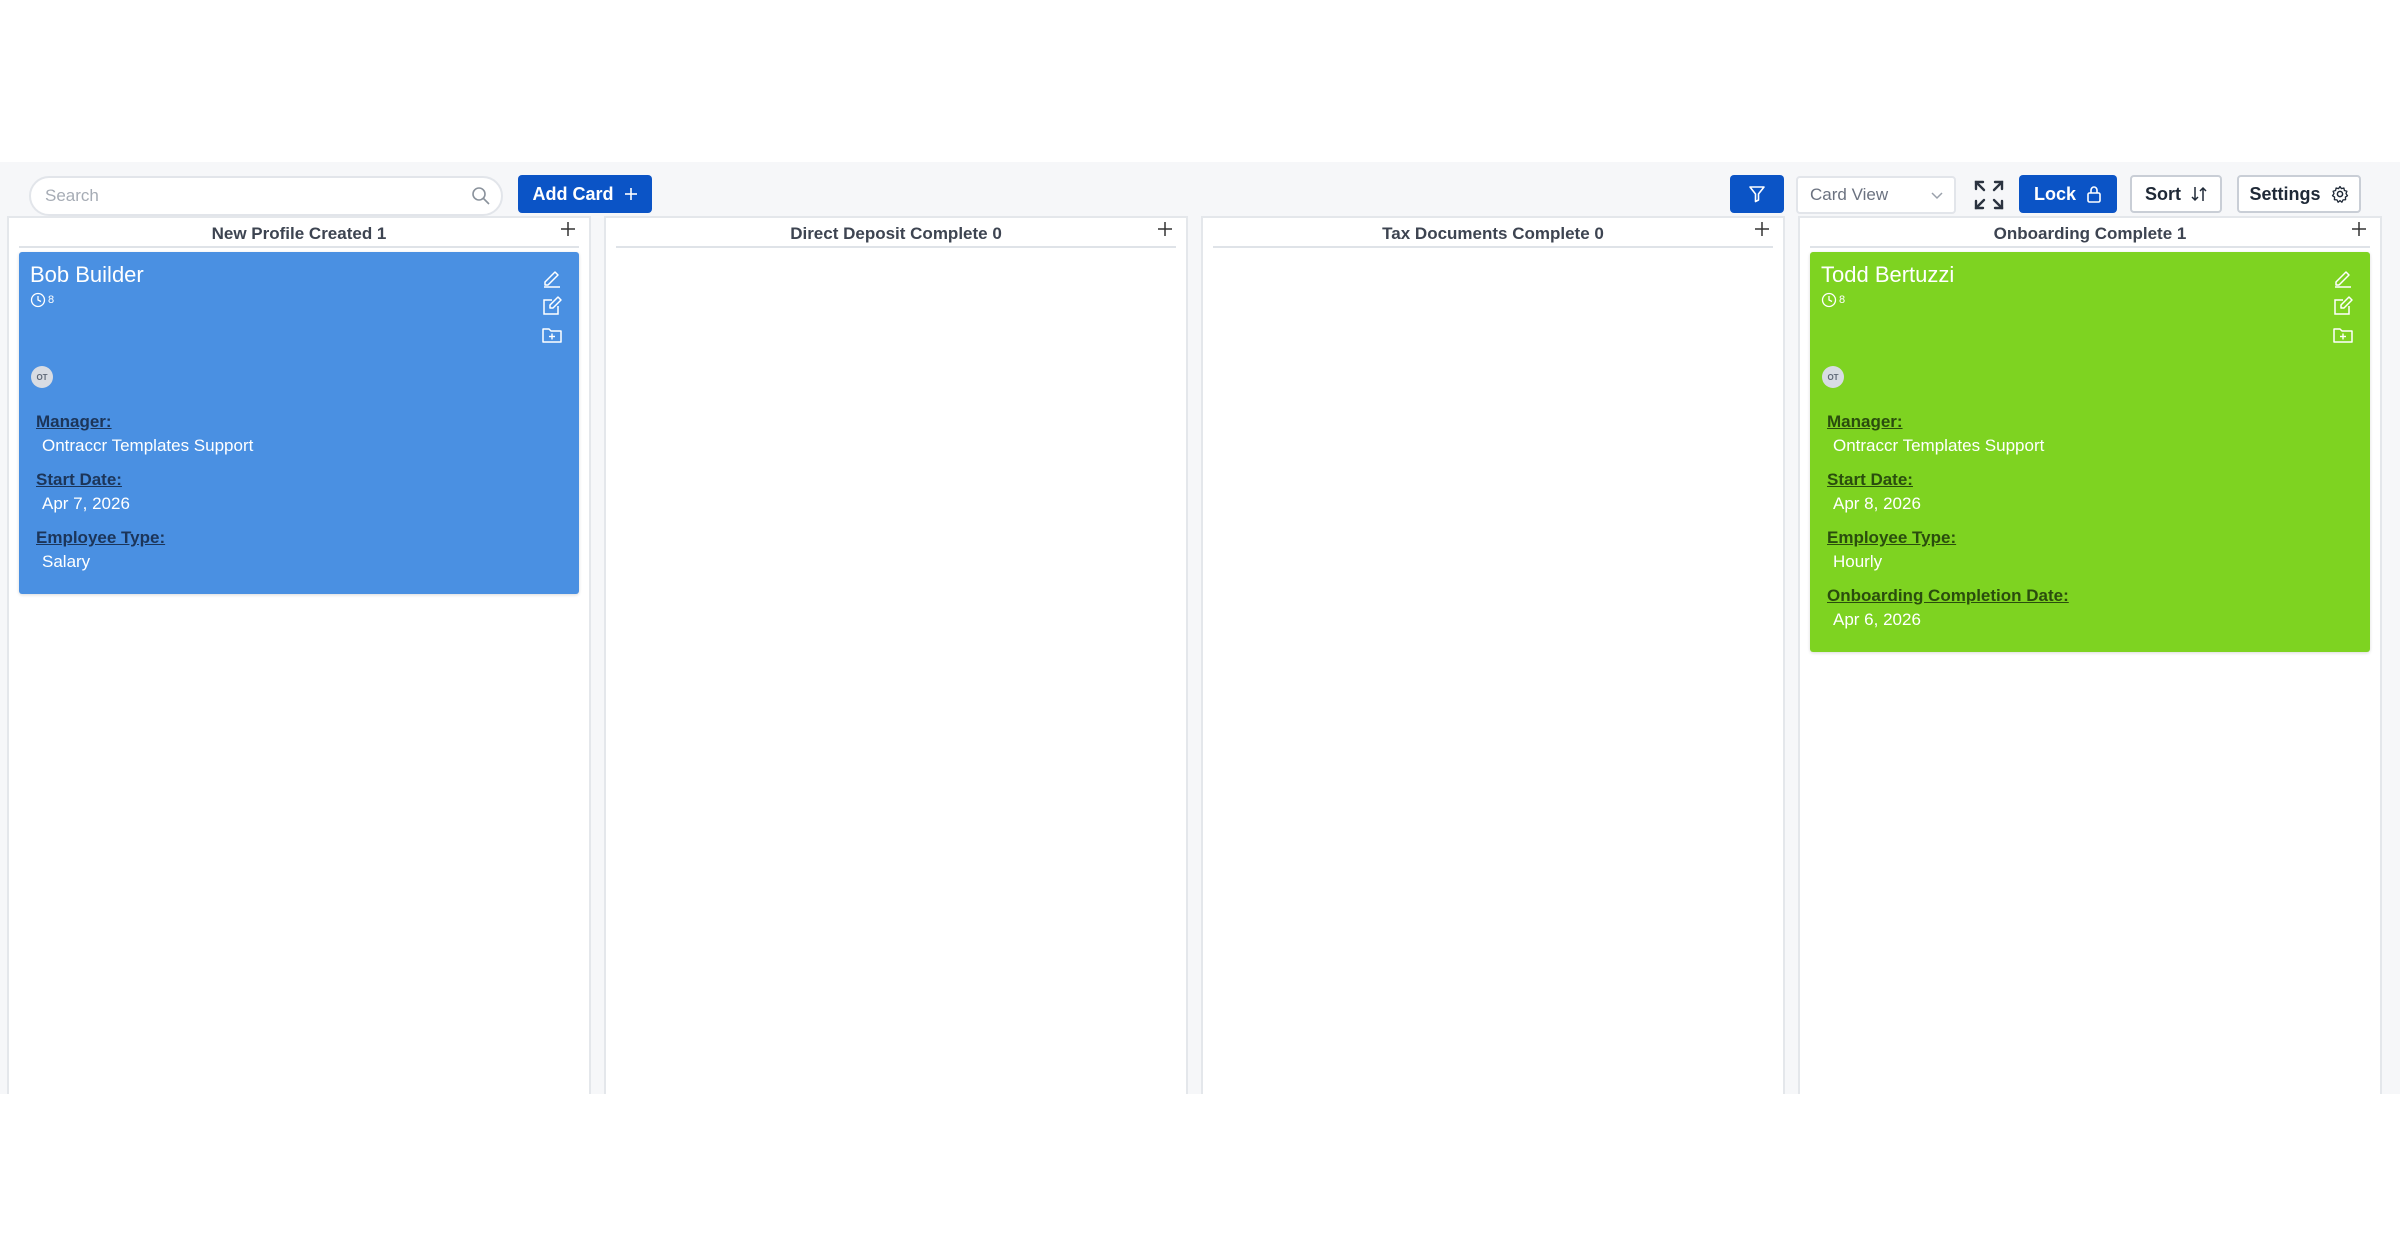  Describe the element at coordinates (255, 196) in the screenshot. I see `search-input` at that location.